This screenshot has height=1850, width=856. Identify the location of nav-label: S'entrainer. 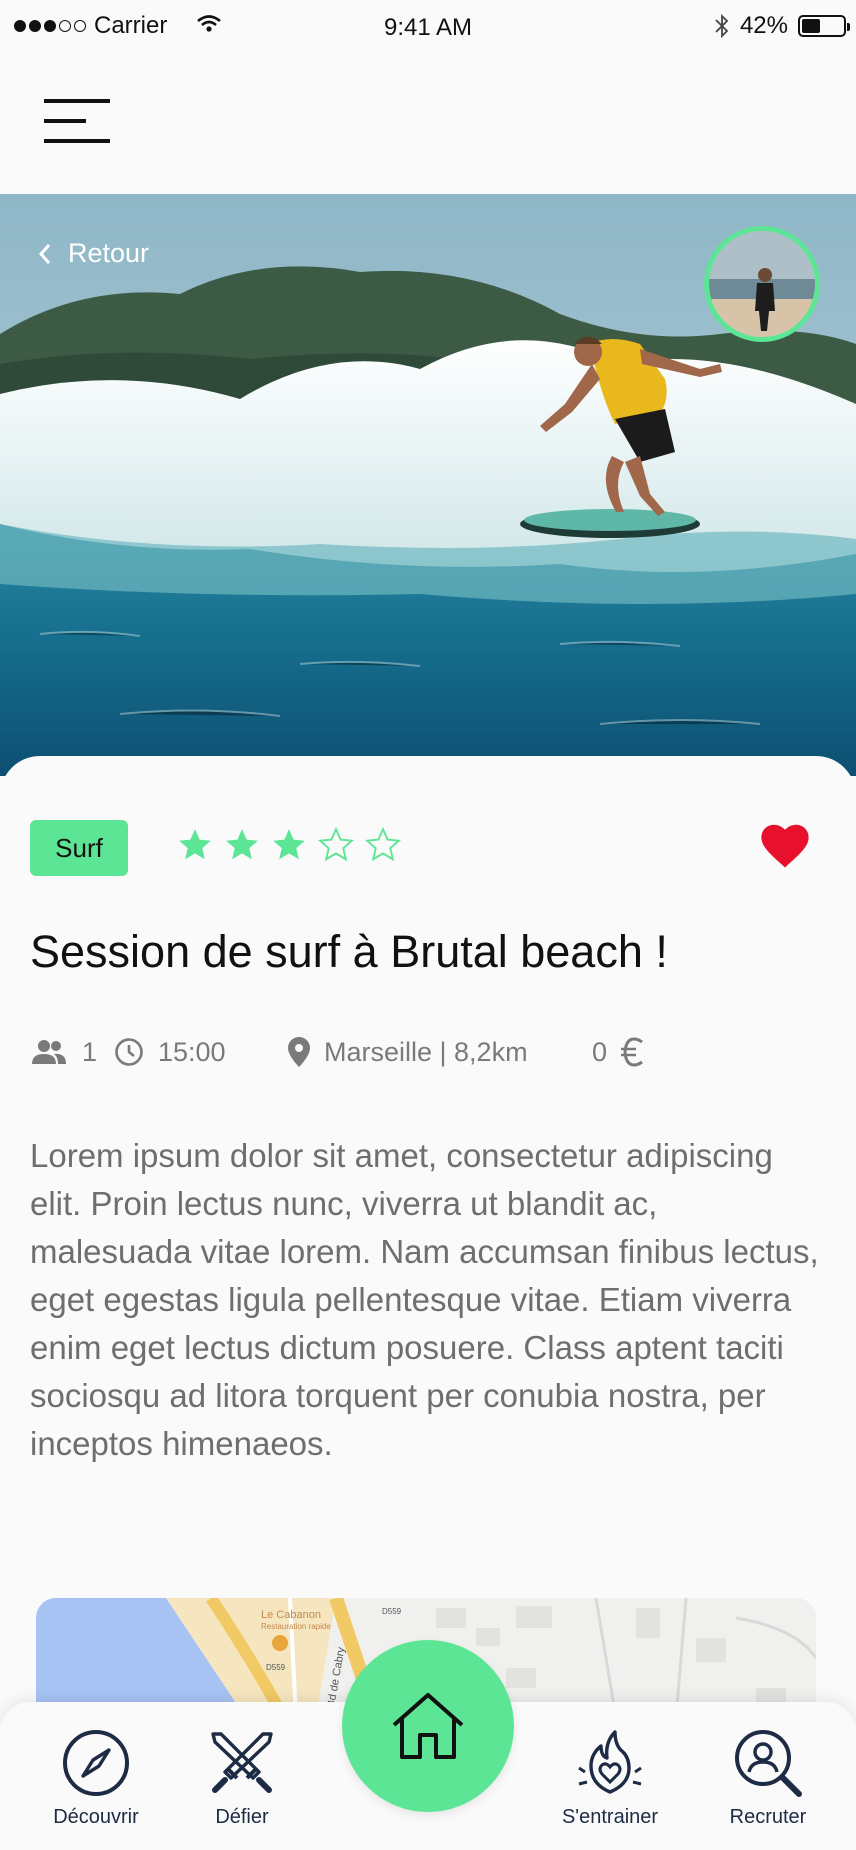
(610, 1817).